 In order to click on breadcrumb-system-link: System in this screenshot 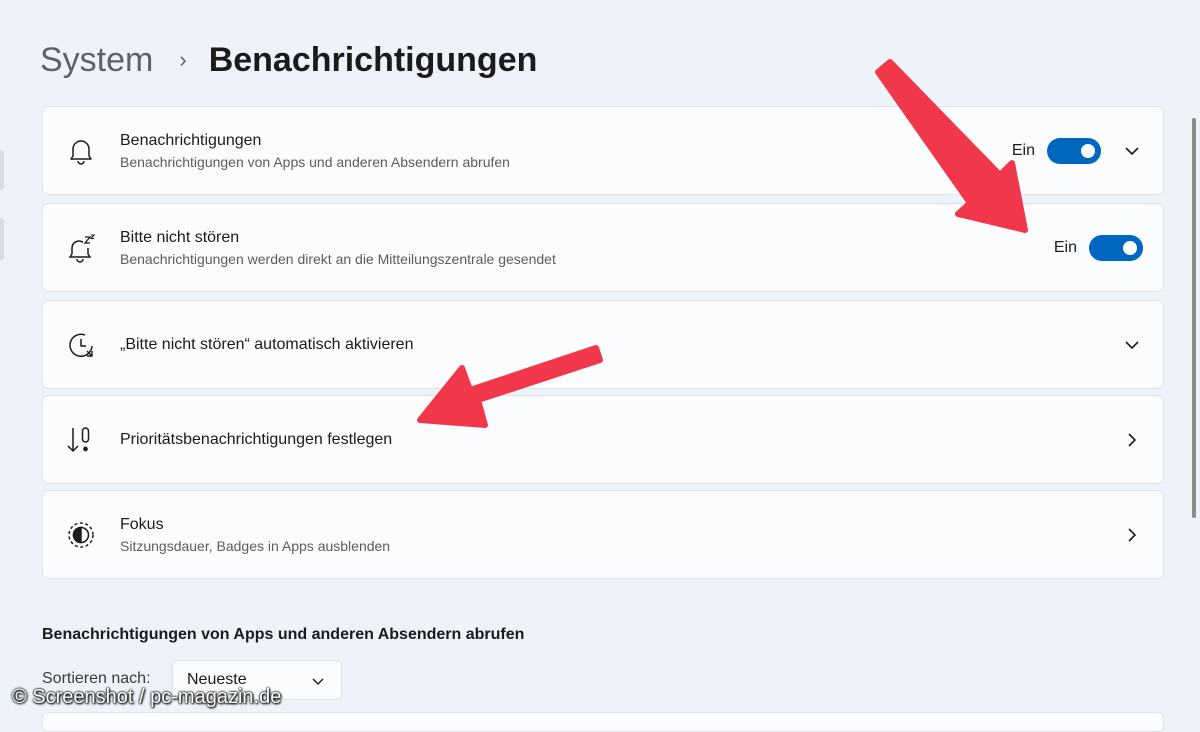, I will do `click(96, 60)`.